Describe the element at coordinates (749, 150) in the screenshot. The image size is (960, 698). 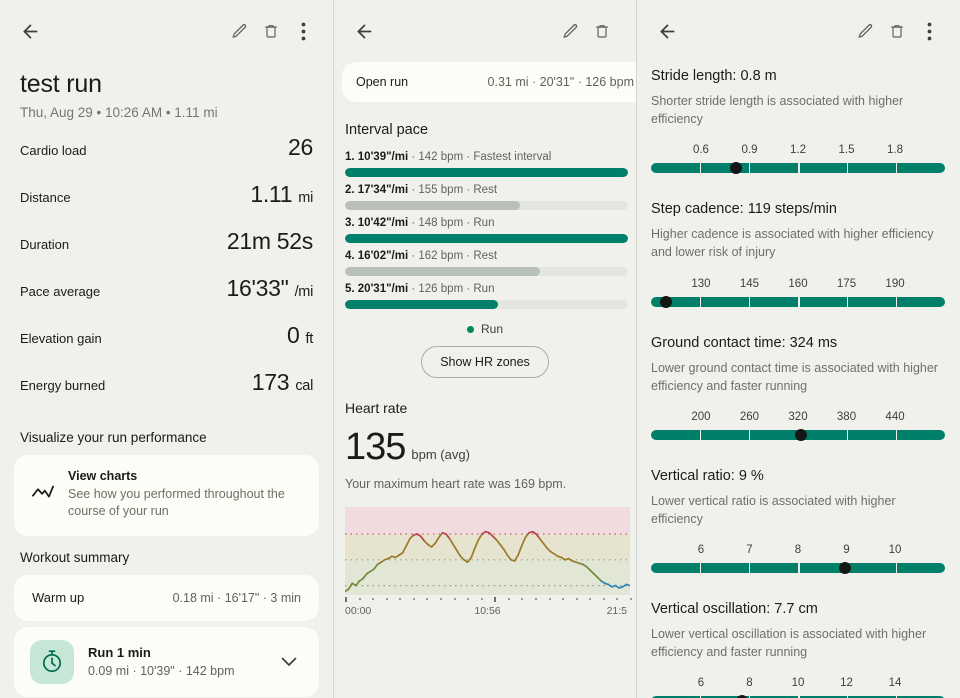
I see `metric-tick-label: 0.9` at that location.